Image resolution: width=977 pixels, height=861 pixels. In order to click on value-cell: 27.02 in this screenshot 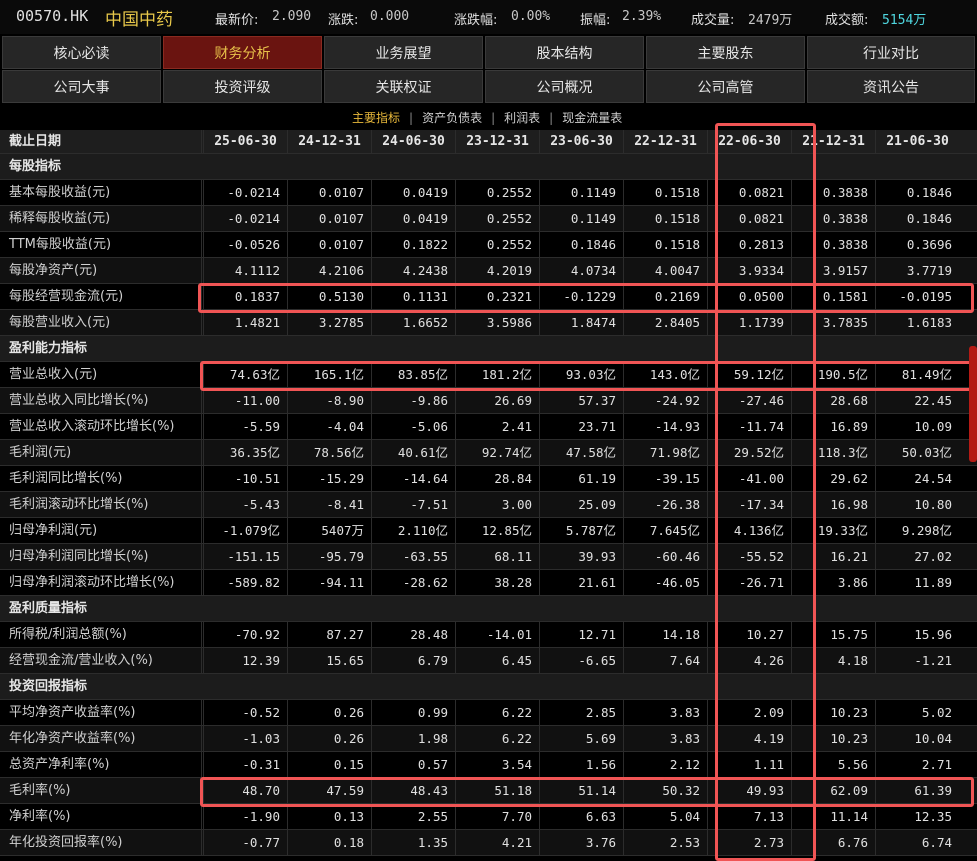, I will do `click(917, 557)`.